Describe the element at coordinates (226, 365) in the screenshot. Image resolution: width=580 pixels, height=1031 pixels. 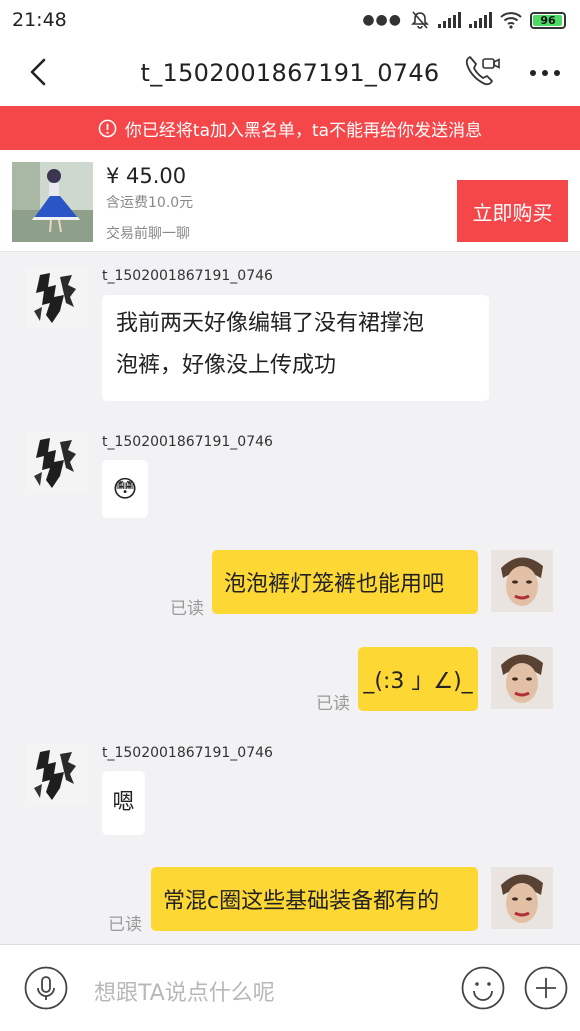
I see `message-line: 泡裤，好像没上传成功` at that location.